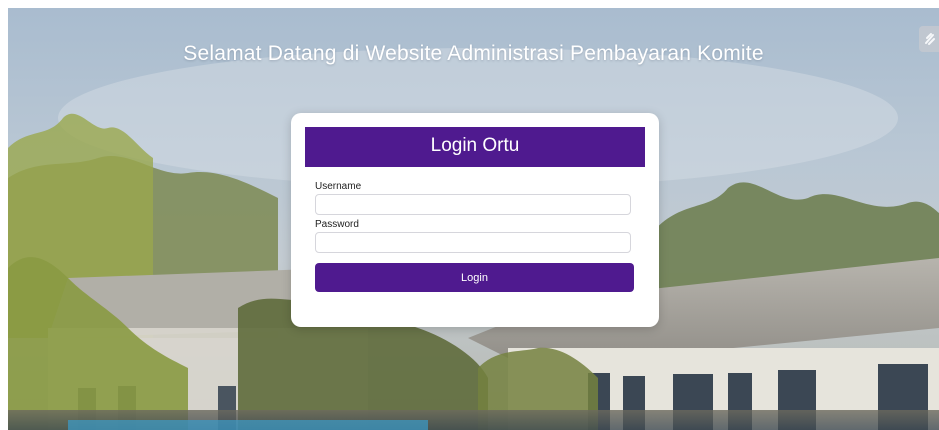 This screenshot has width=939, height=430. Describe the element at coordinates (337, 224) in the screenshot. I see `password-label: Password` at that location.